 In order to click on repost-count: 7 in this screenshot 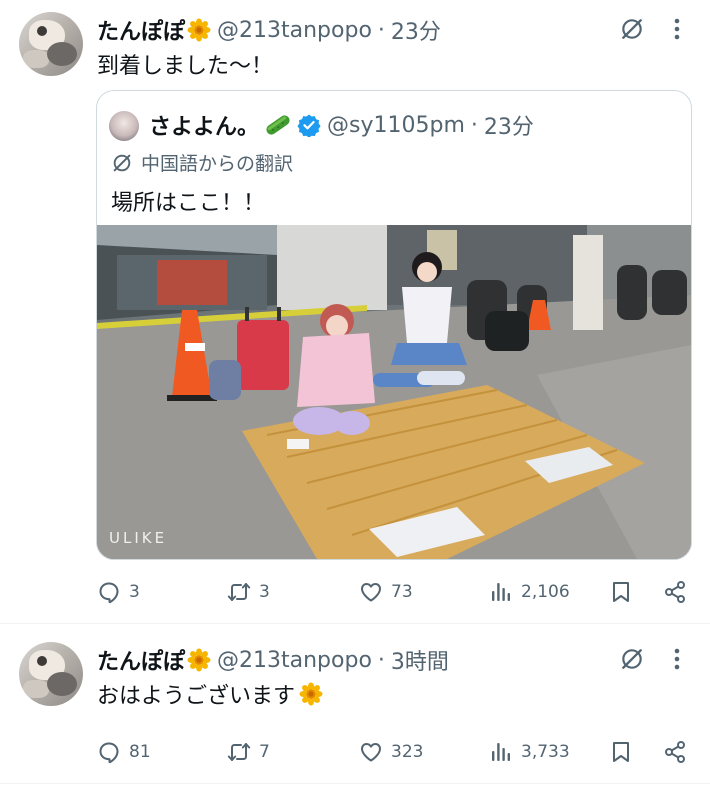, I will do `click(264, 752)`.